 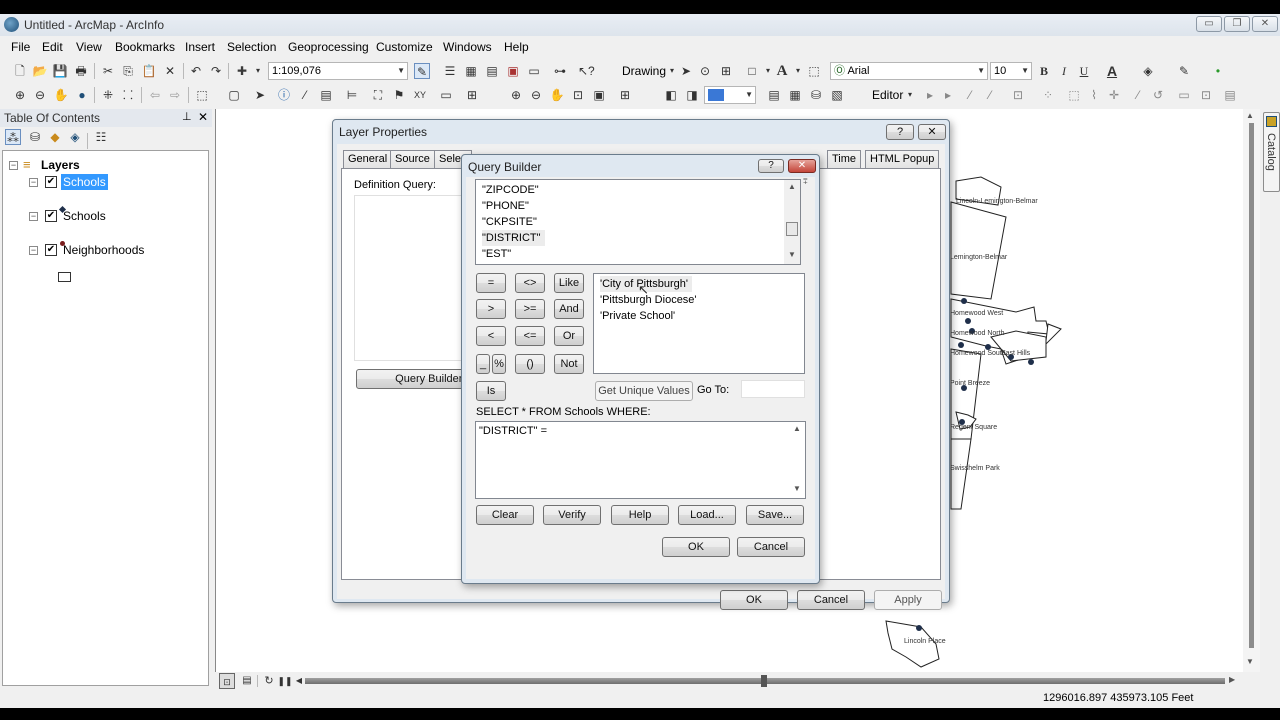 What do you see at coordinates (227, 681) in the screenshot?
I see `data-view-icon: ⊡` at bounding box center [227, 681].